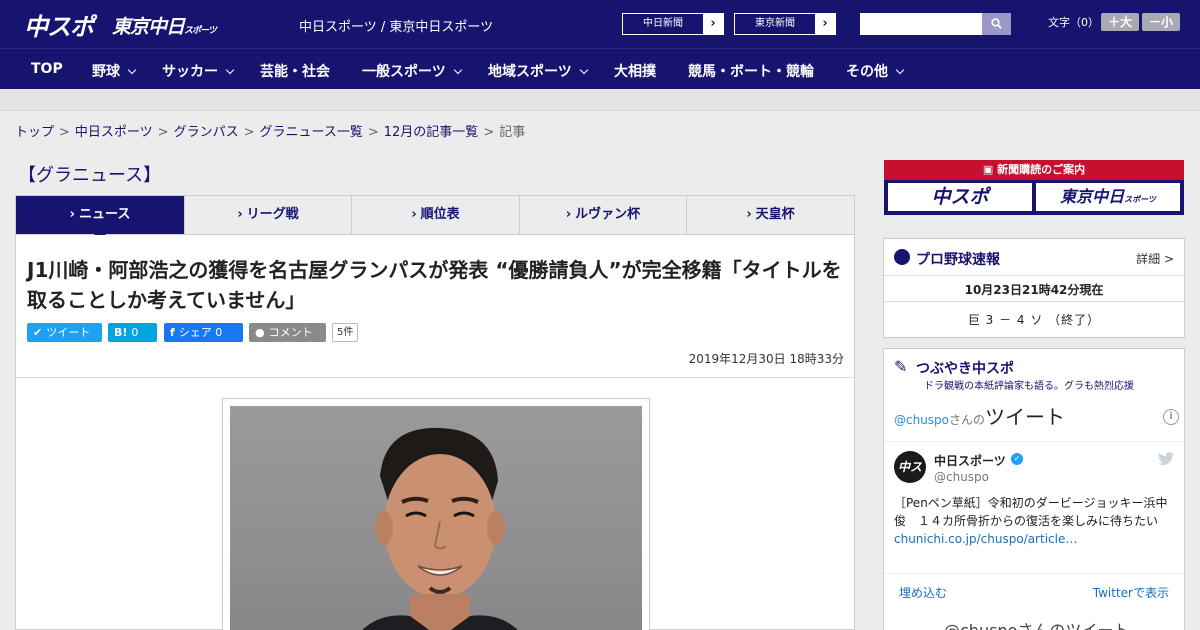 This screenshot has height=630, width=1200. What do you see at coordinates (440, 214) in the screenshot?
I see `tab-label: 順位表` at bounding box center [440, 214].